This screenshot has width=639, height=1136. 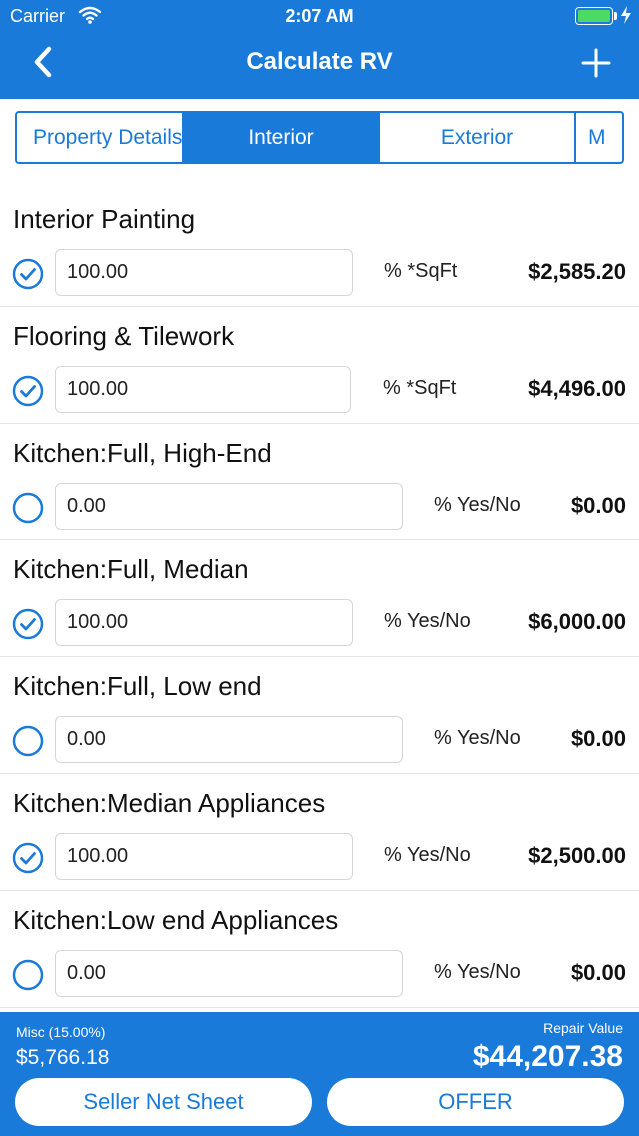 I want to click on repair-value-total: $44,207.38, so click(x=547, y=1056).